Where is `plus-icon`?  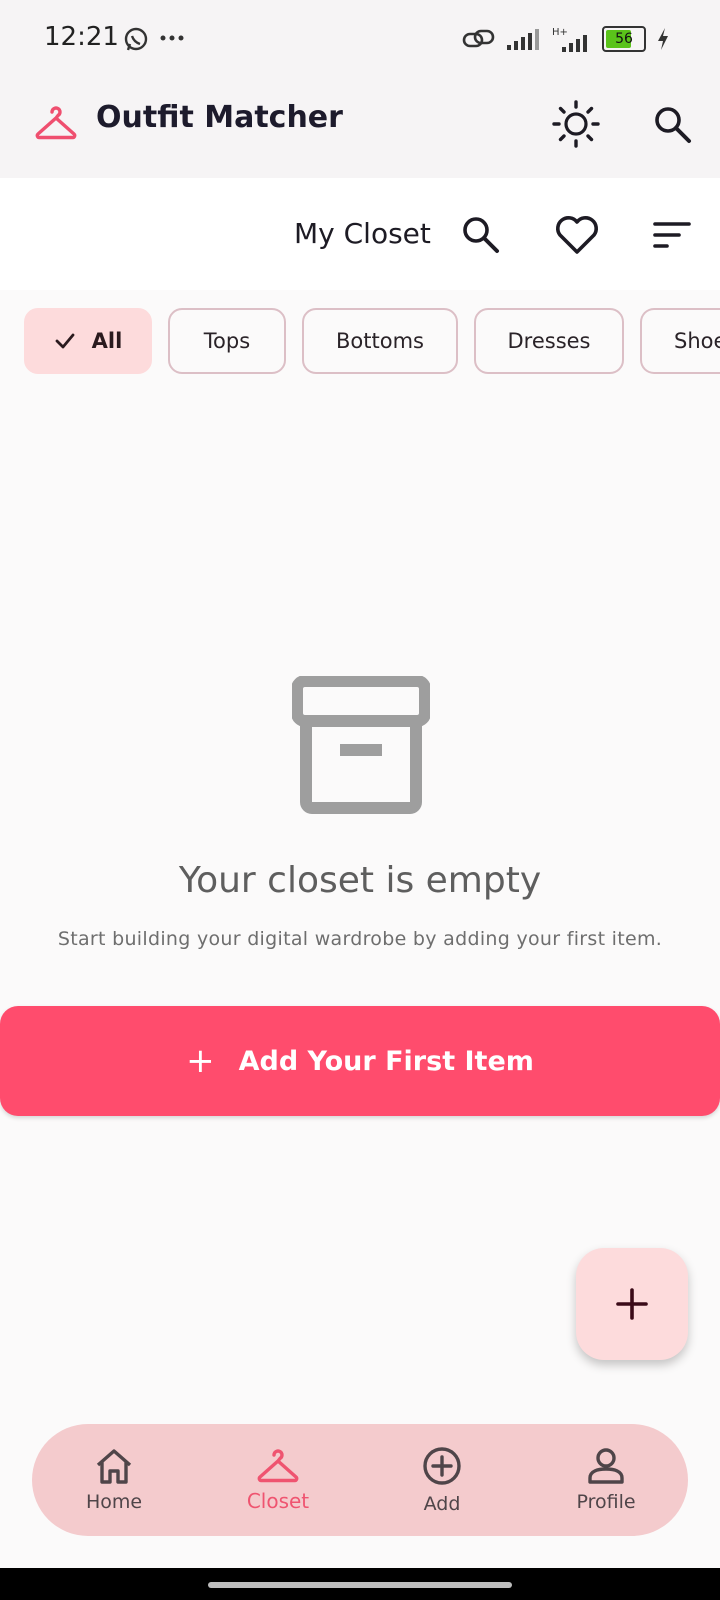
plus-icon is located at coordinates (632, 1304).